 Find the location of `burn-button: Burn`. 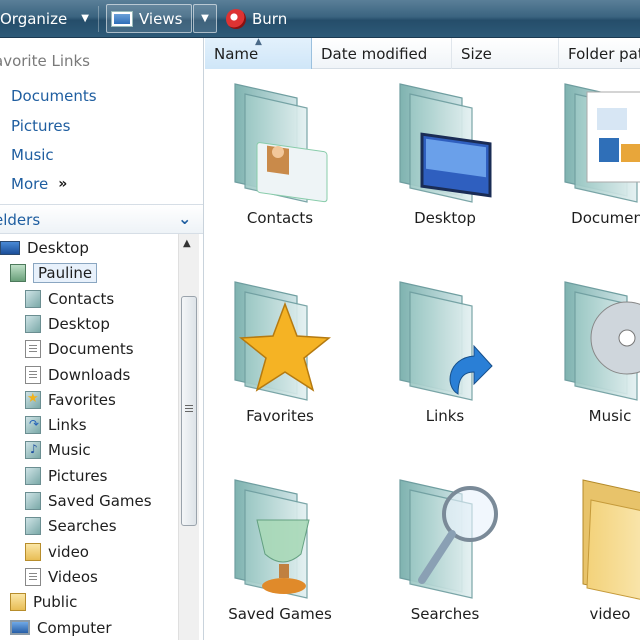

burn-button: Burn is located at coordinates (256, 18).